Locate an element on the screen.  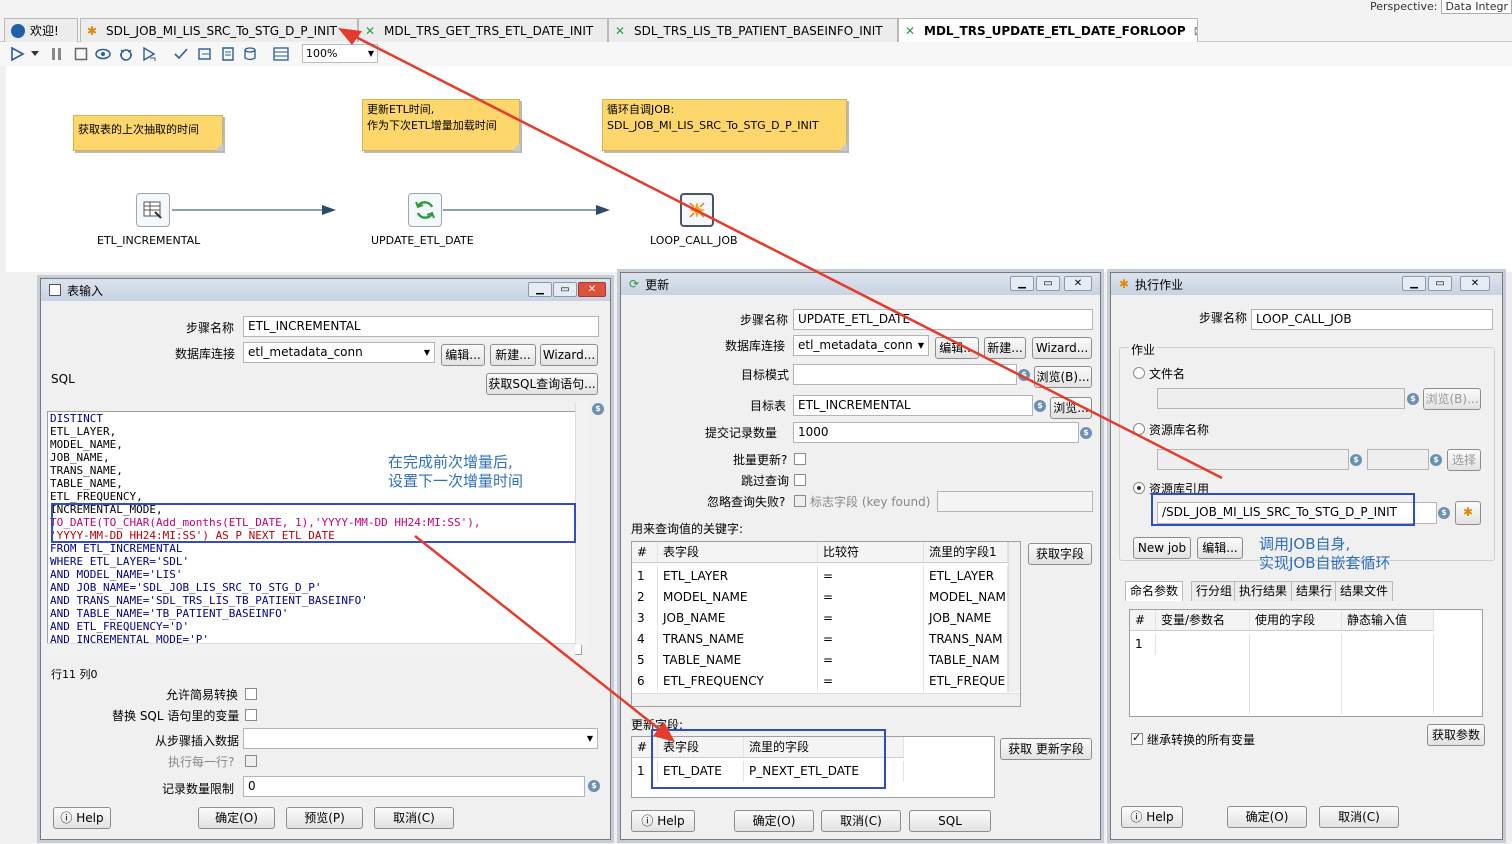
execute-each-row-checkbox is located at coordinates (251, 761).